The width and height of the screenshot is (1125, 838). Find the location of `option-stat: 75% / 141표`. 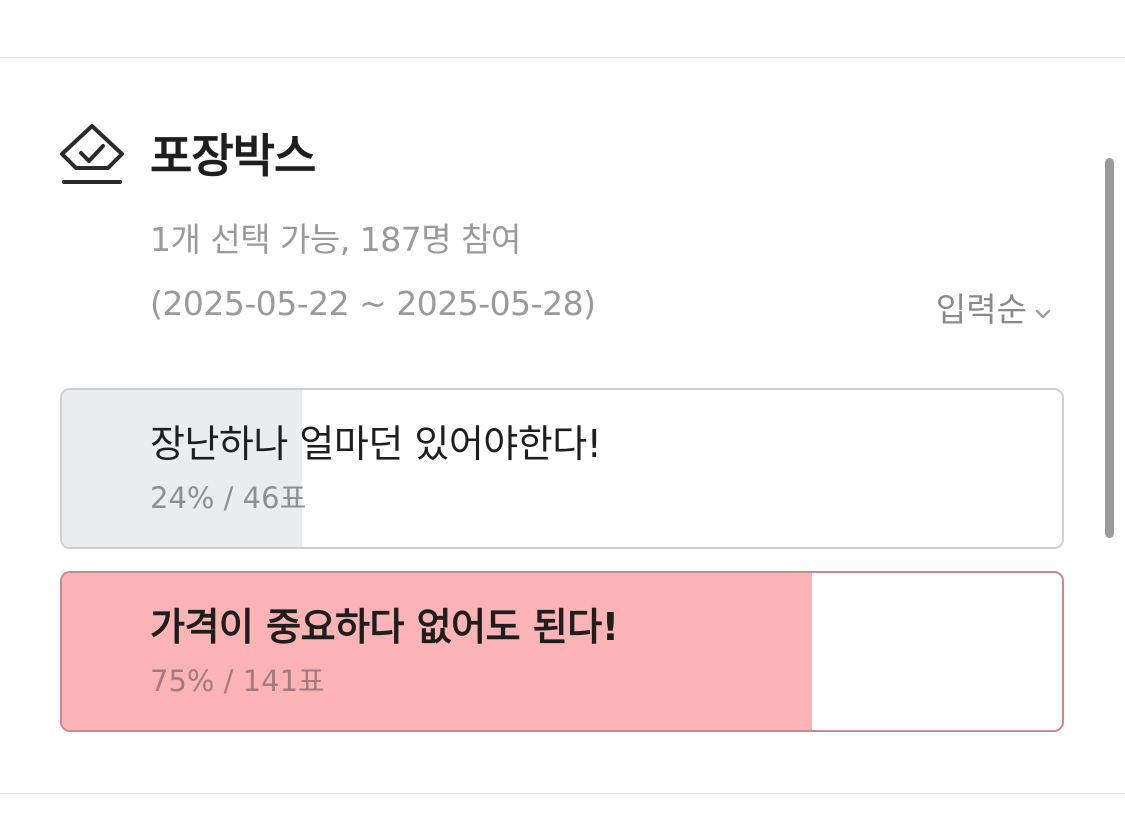

option-stat: 75% / 141표 is located at coordinates (237, 681).